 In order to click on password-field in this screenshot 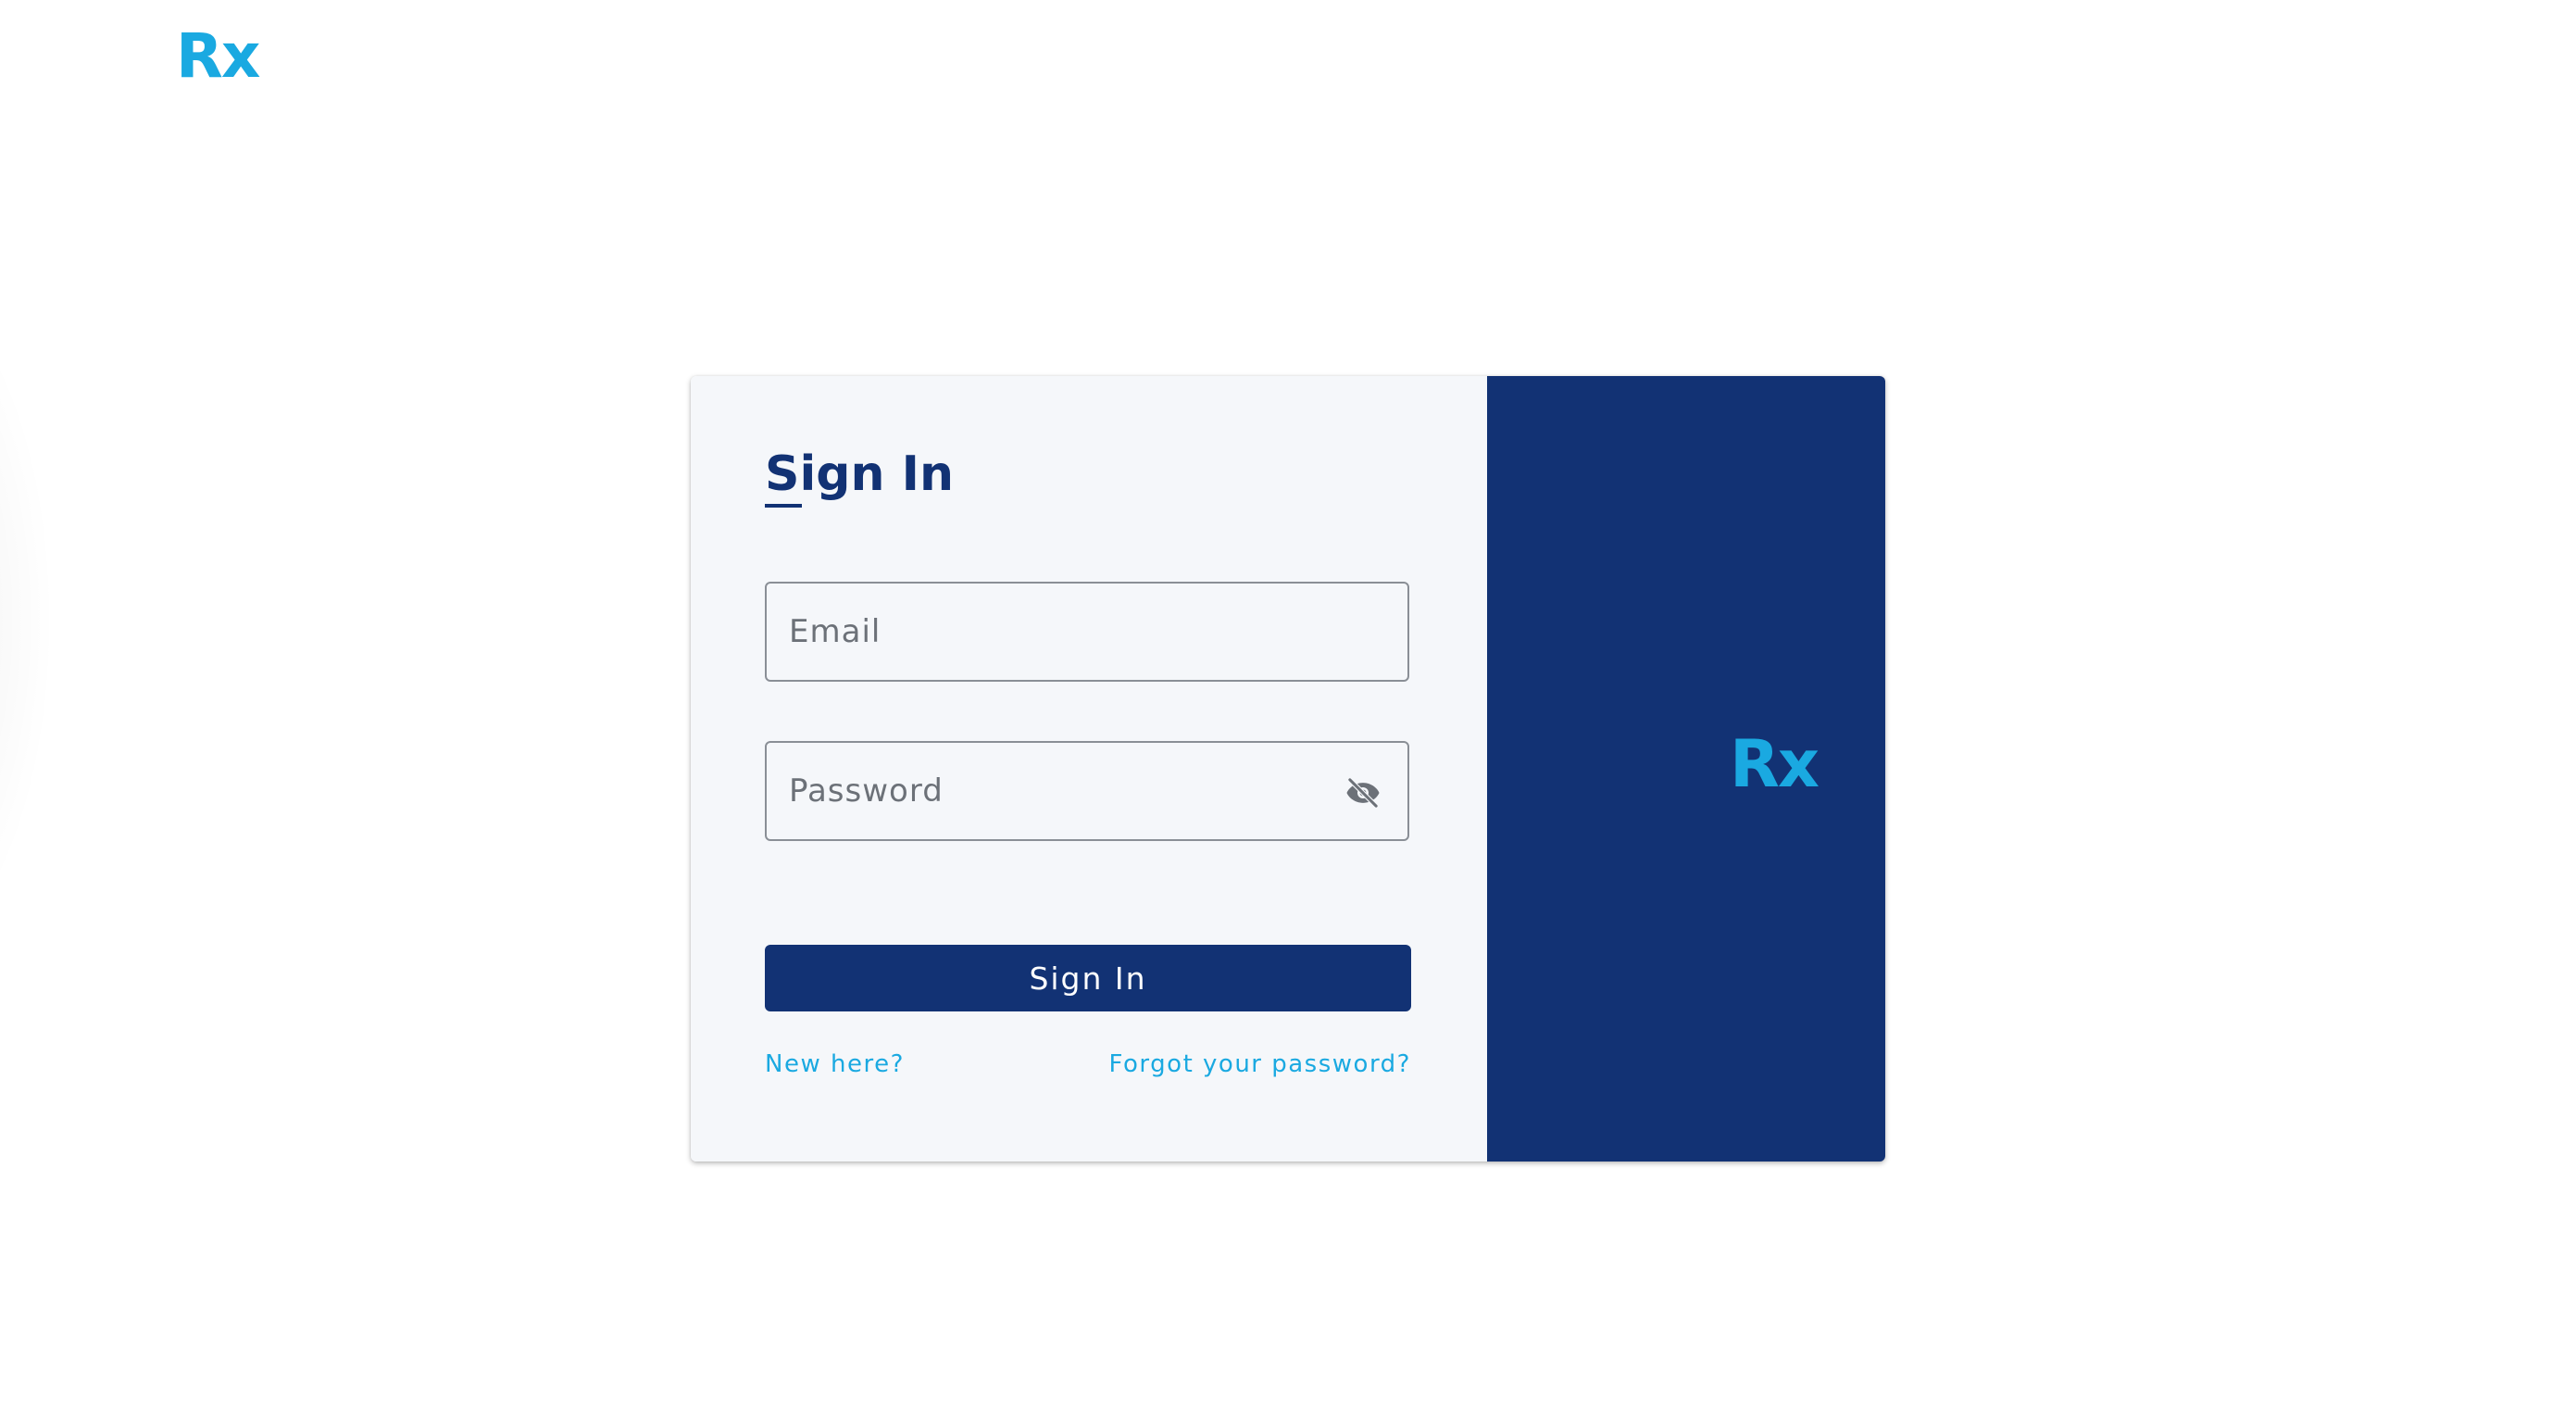, I will do `click(1087, 791)`.